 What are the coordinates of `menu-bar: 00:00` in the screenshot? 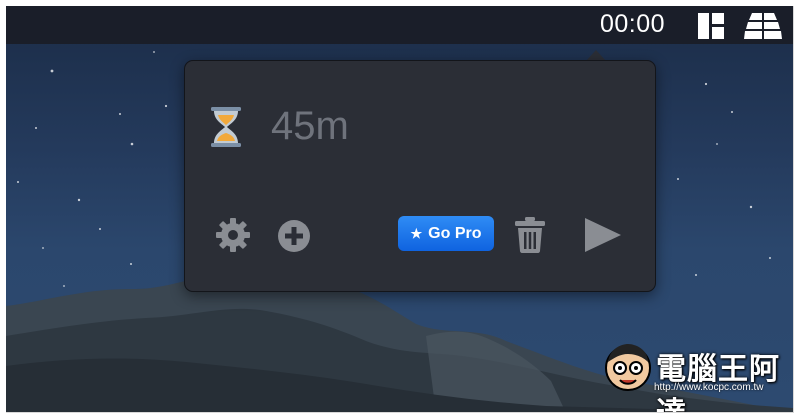 It's located at (399, 25).